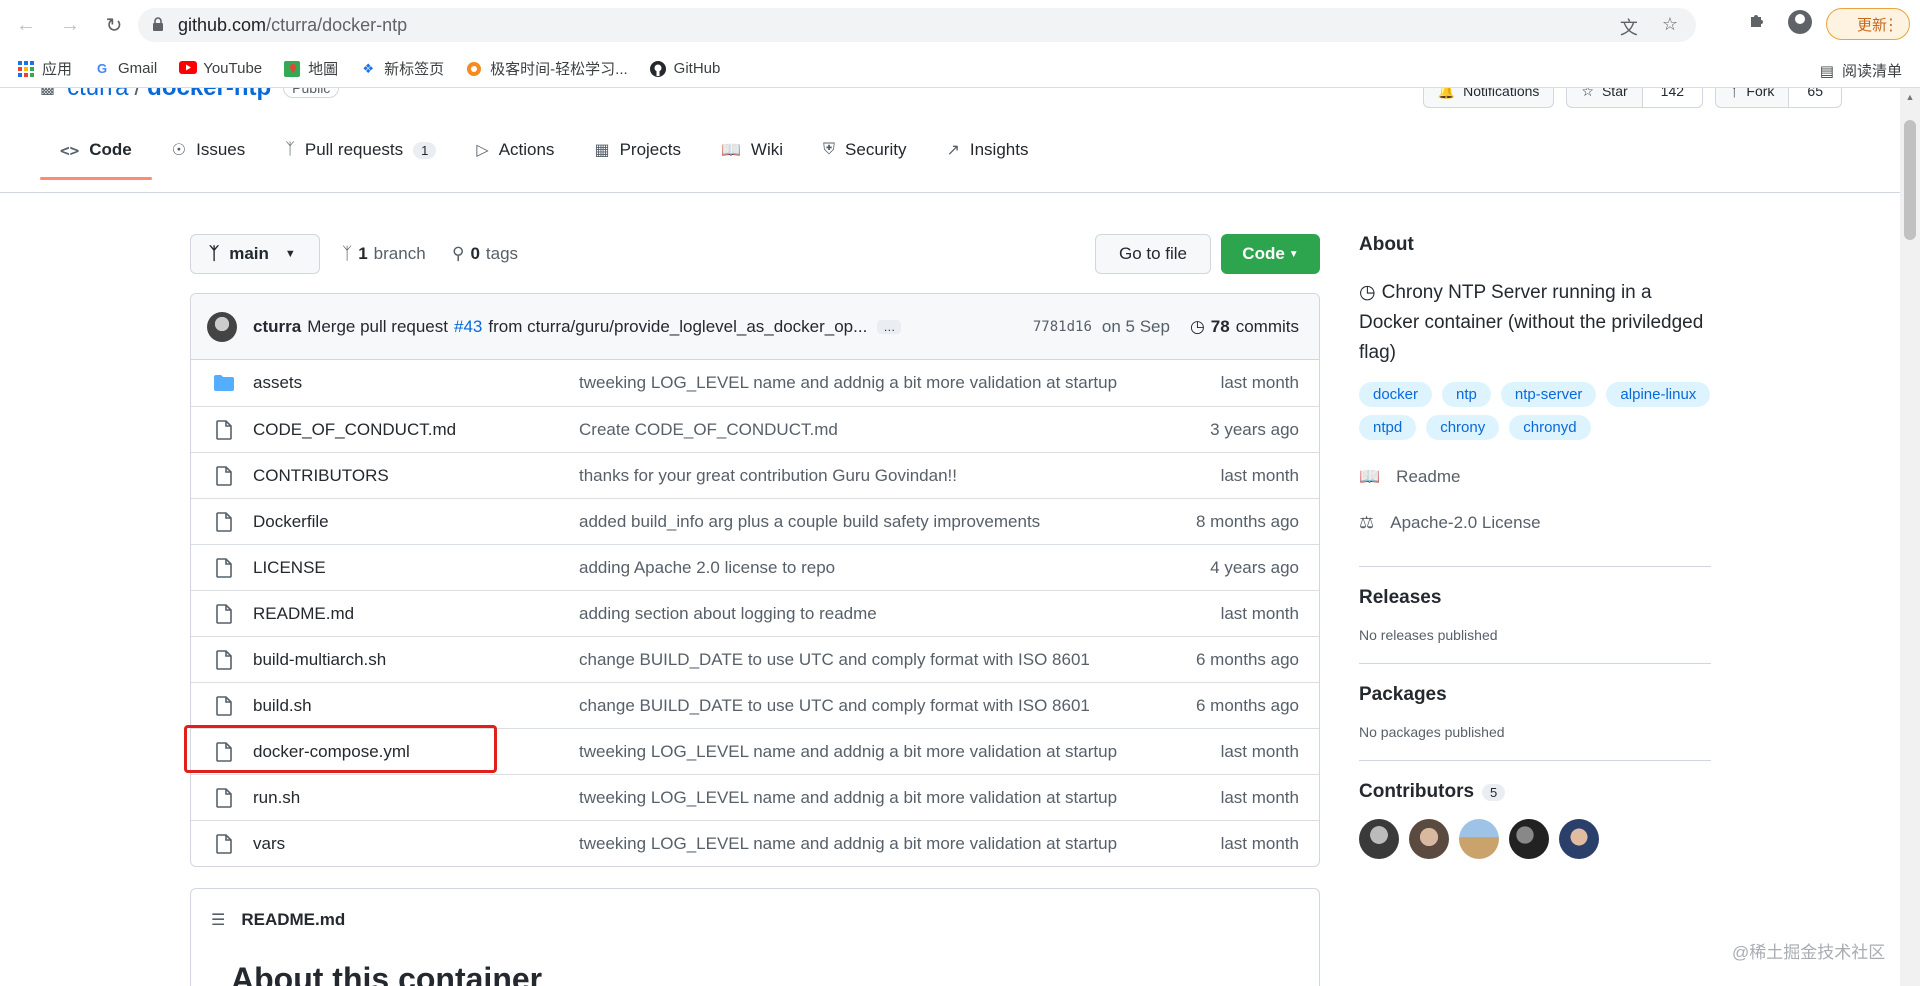  Describe the element at coordinates (125, 68) in the screenshot. I see `bookmark-gmail: G Gmail` at that location.